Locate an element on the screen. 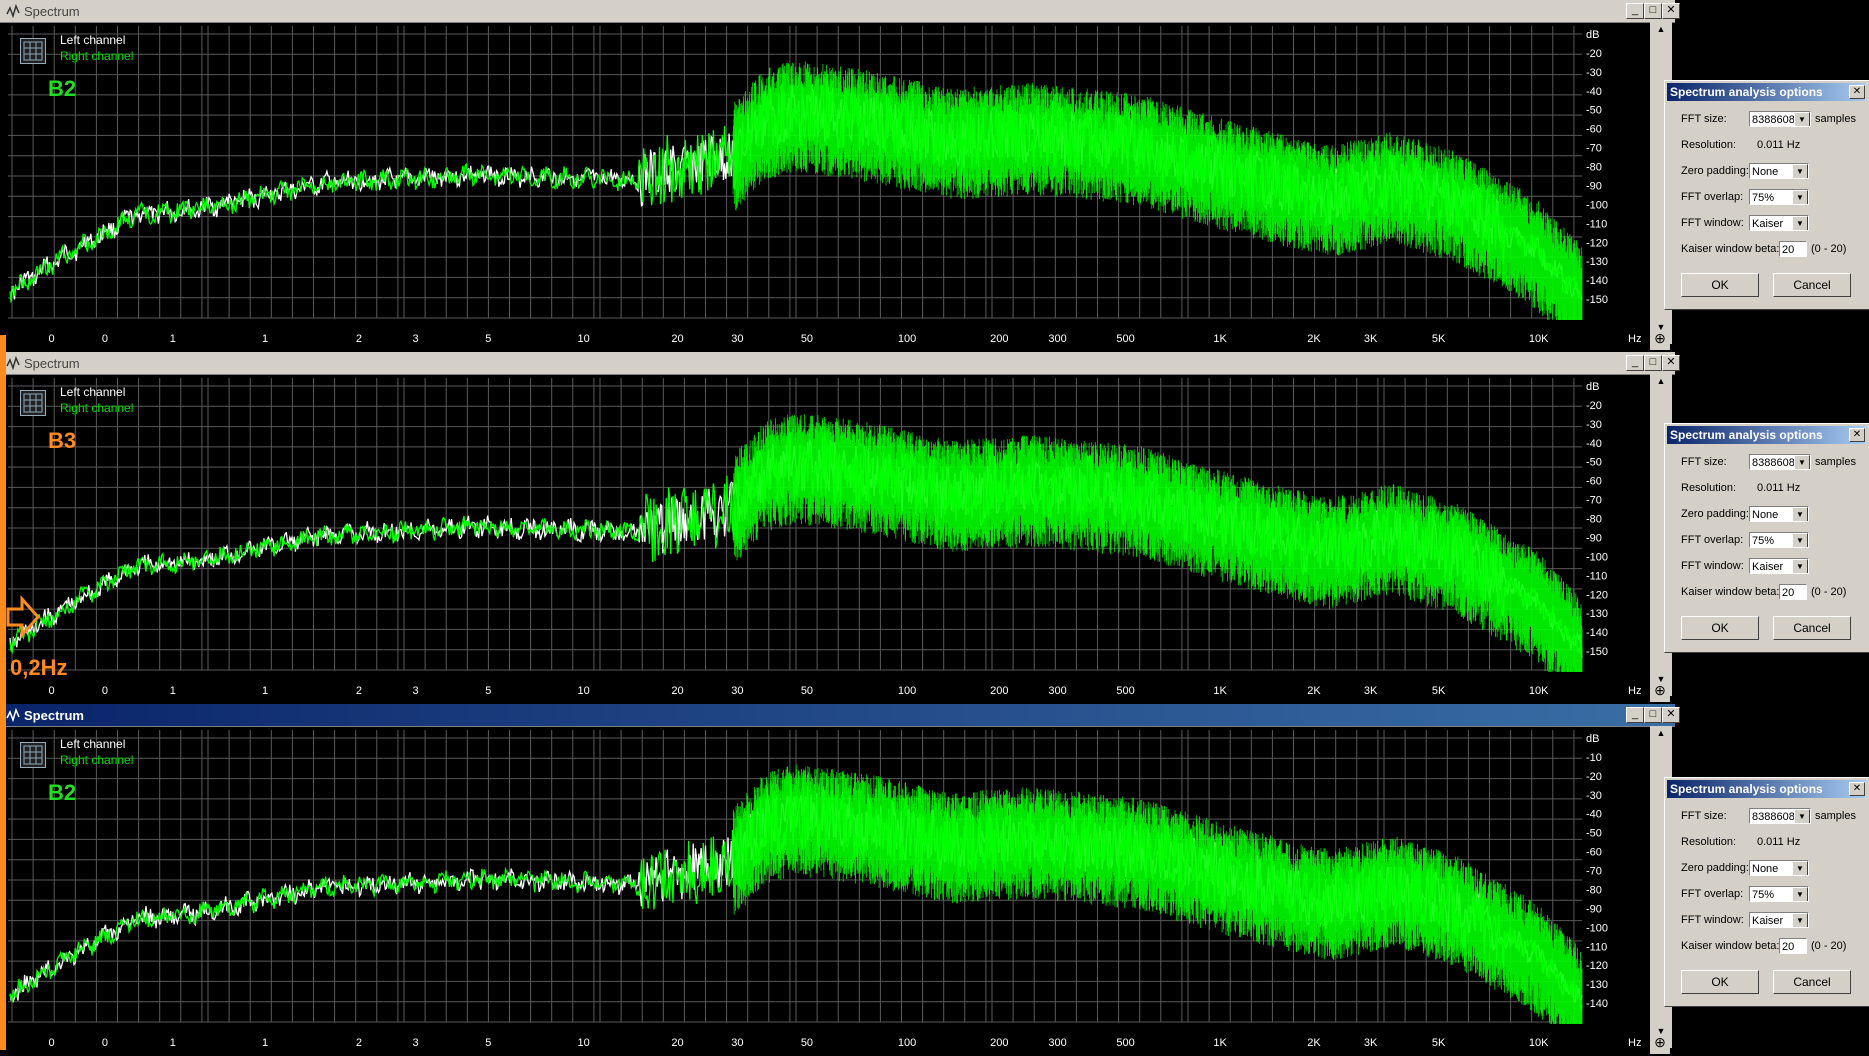 This screenshot has width=1869, height=1056. highlight-bar is located at coordinates (3, 692).